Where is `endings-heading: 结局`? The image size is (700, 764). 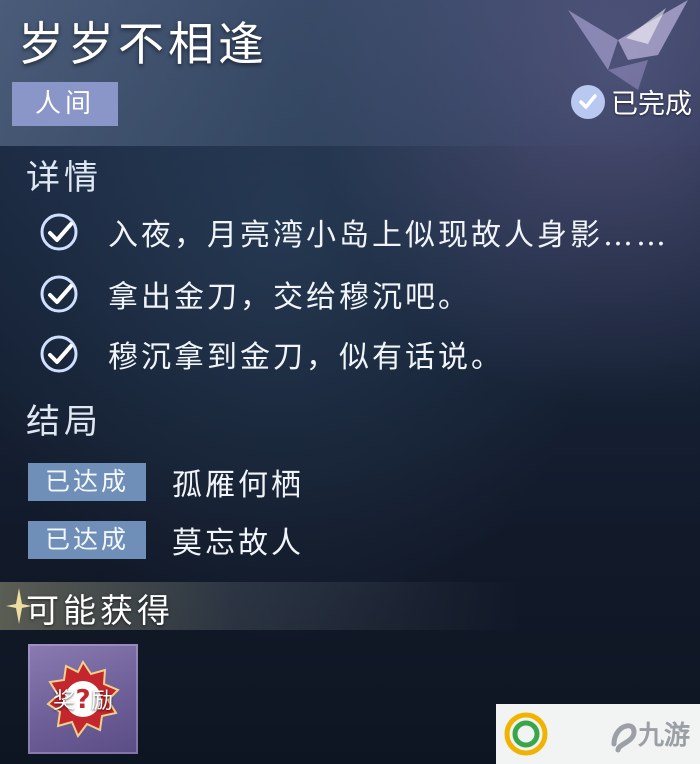 endings-heading: 结局 is located at coordinates (64, 422).